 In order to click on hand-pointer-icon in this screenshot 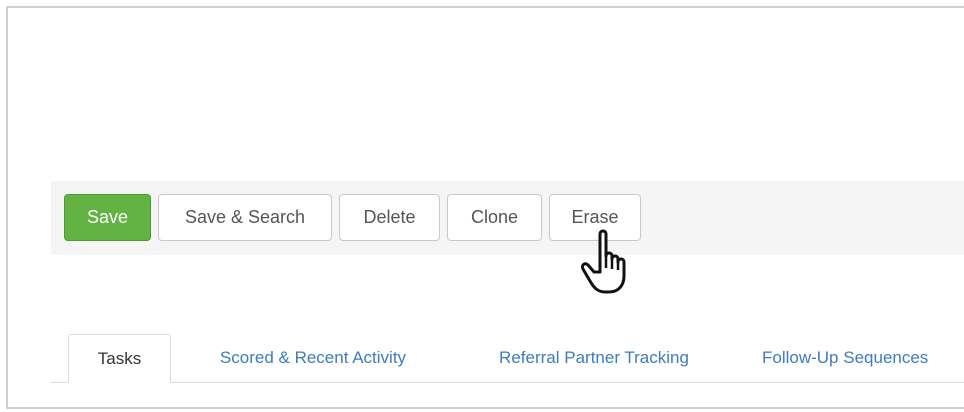, I will do `click(603, 261)`.